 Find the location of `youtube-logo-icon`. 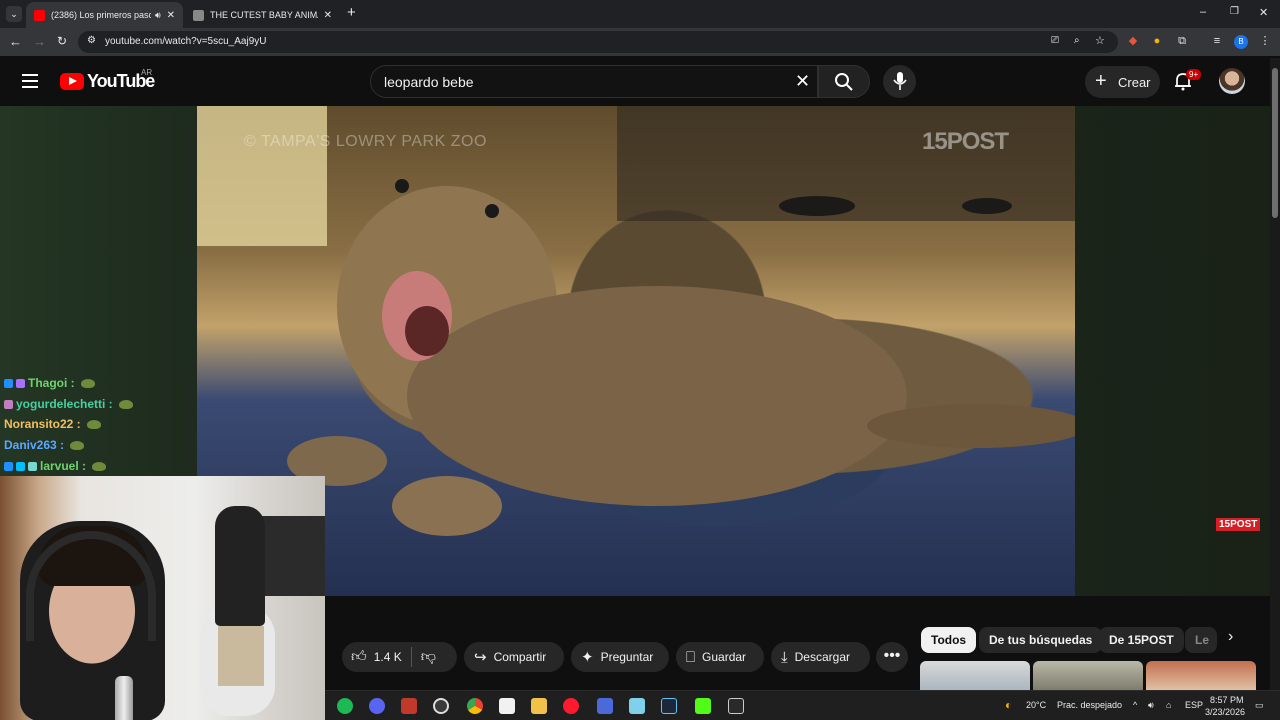

youtube-logo-icon is located at coordinates (72, 81).